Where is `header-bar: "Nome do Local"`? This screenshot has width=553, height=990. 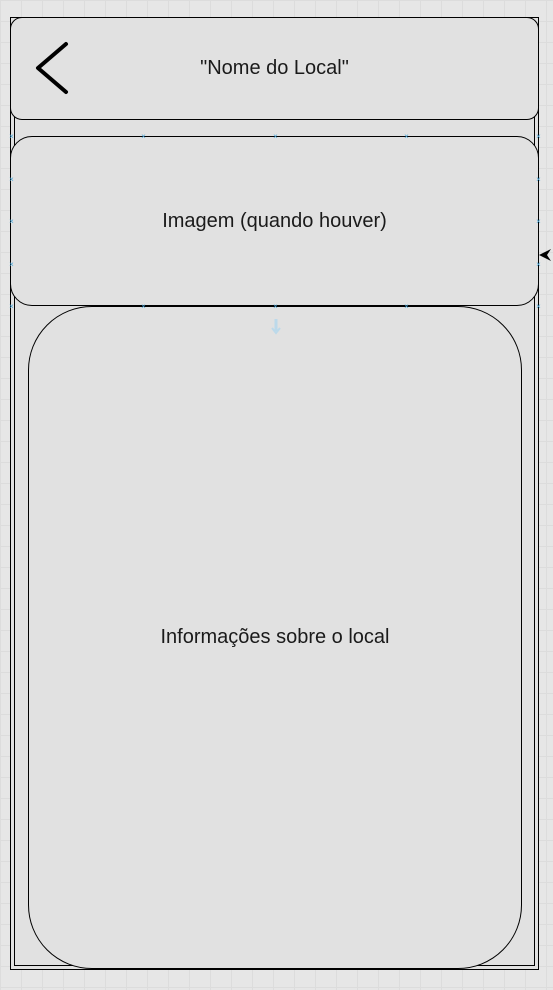
header-bar: "Nome do Local" is located at coordinates (274, 68).